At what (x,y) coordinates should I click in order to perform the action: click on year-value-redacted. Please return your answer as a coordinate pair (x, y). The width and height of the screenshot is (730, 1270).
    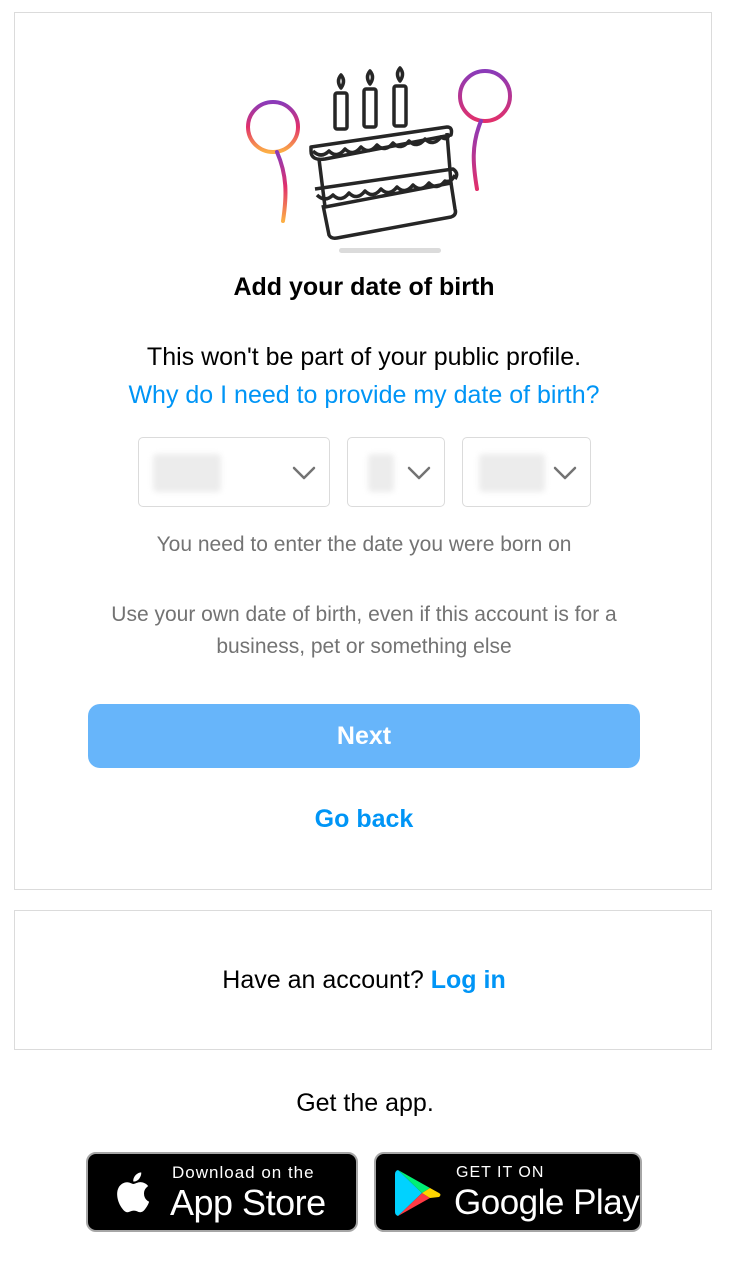
    Looking at the image, I should click on (512, 473).